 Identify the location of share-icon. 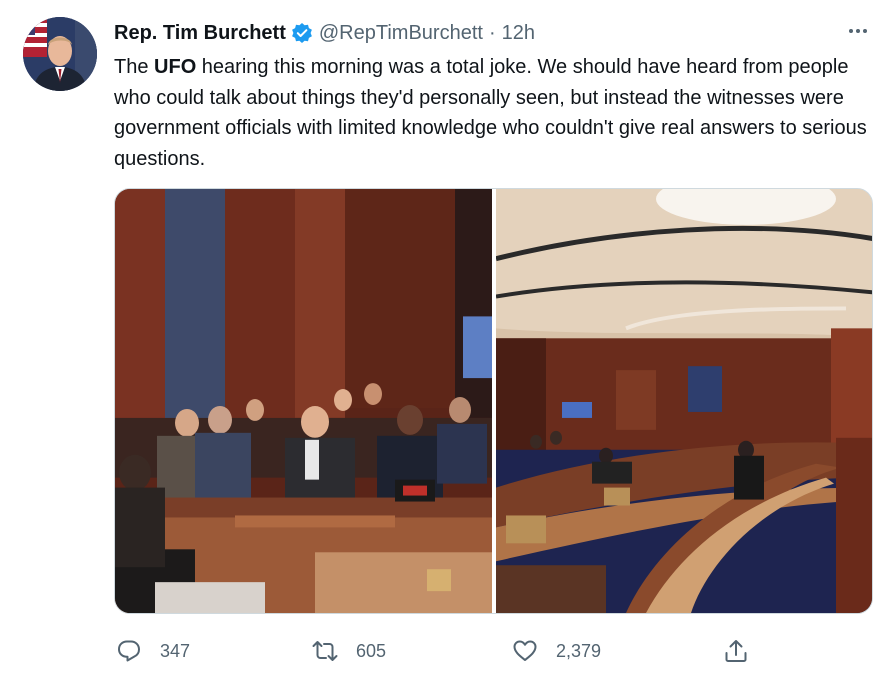
(736, 651).